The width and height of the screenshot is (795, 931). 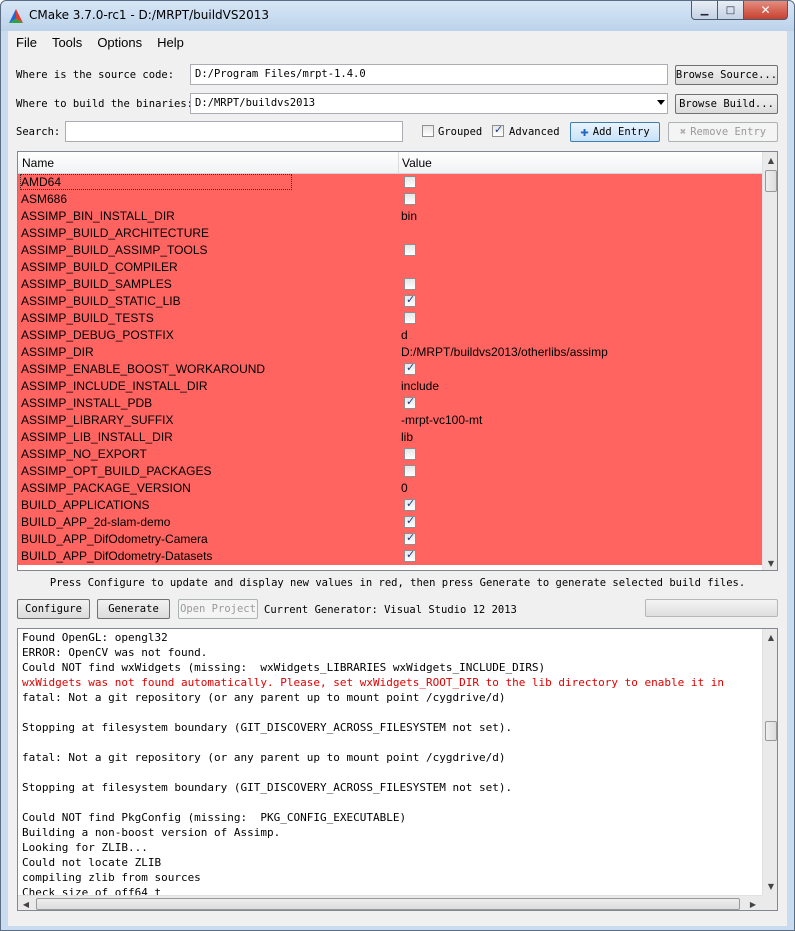 I want to click on table-row: ASSIMP_BUILD_TESTS, so click(x=390, y=318).